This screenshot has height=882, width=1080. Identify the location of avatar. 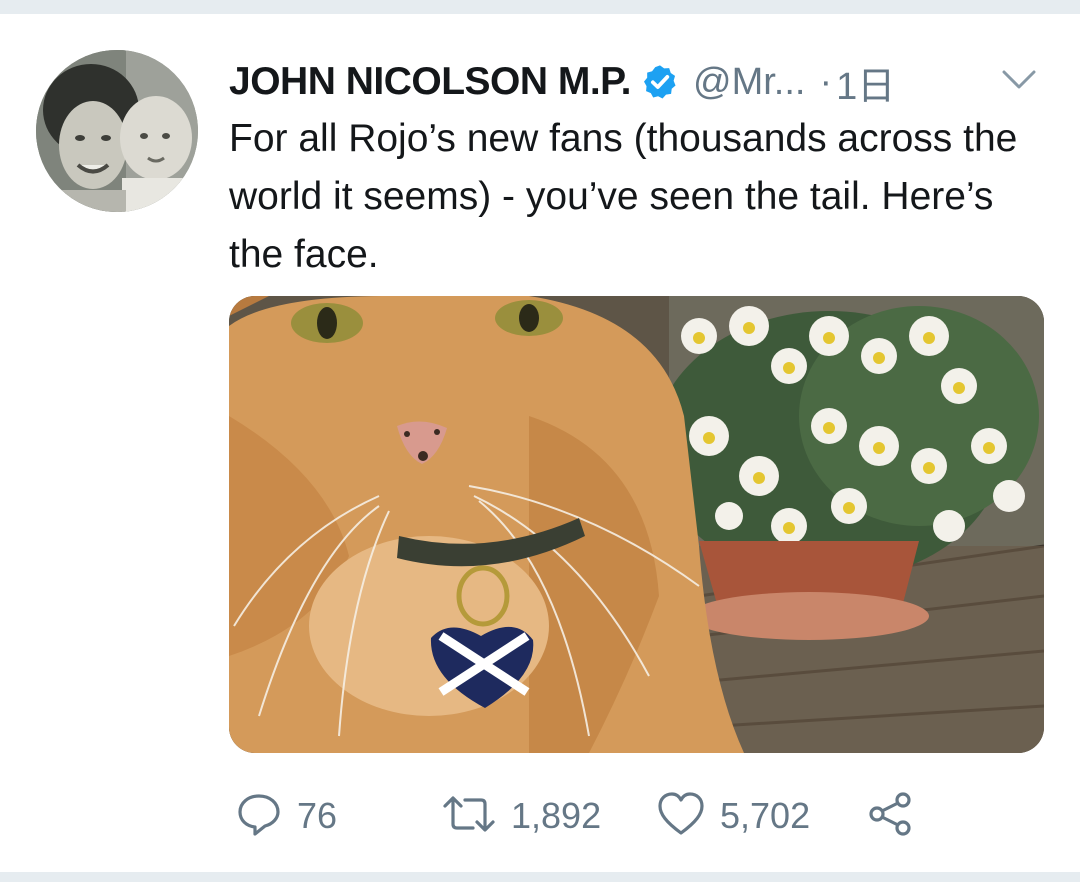
(117, 131).